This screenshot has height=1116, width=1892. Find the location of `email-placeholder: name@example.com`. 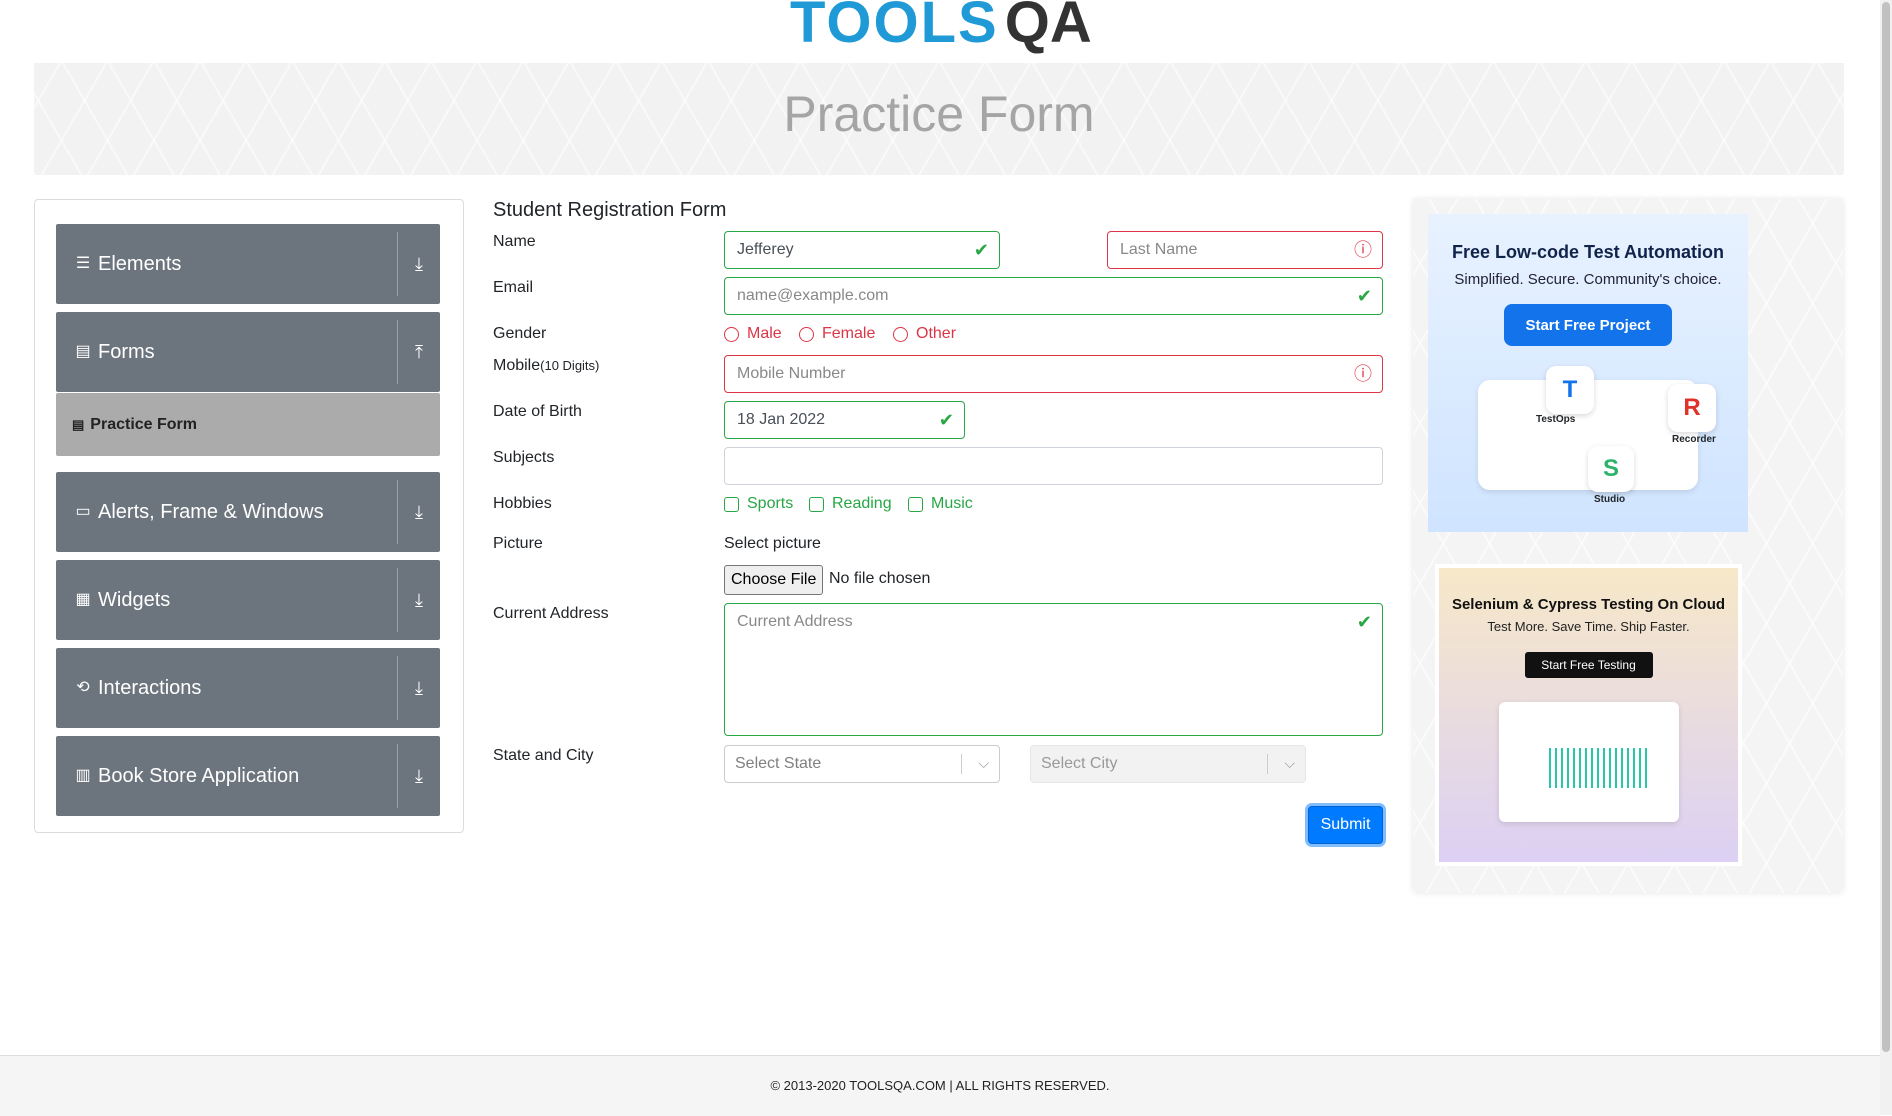

email-placeholder: name@example.com is located at coordinates (813, 295).